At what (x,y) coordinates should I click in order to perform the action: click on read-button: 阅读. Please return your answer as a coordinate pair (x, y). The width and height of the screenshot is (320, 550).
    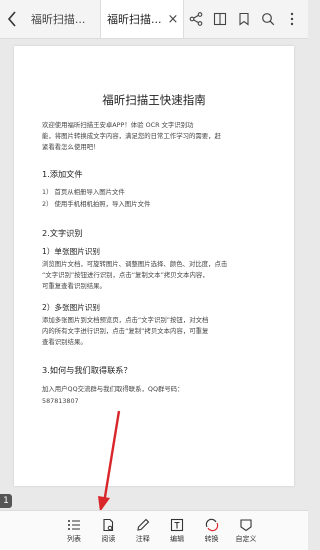
    Looking at the image, I should click on (108, 530).